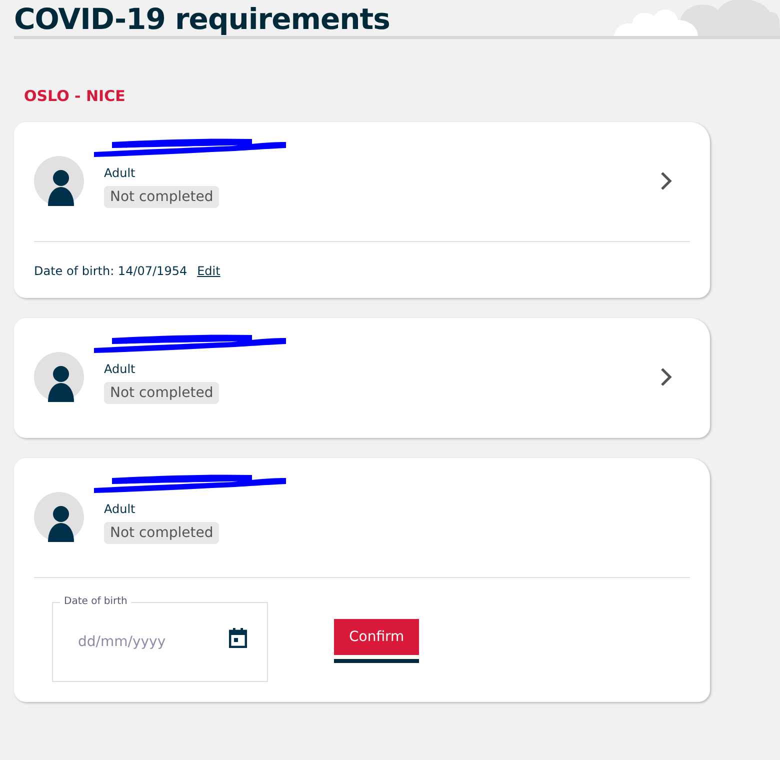  Describe the element at coordinates (377, 641) in the screenshot. I see `confirm-button: Confirm` at that location.